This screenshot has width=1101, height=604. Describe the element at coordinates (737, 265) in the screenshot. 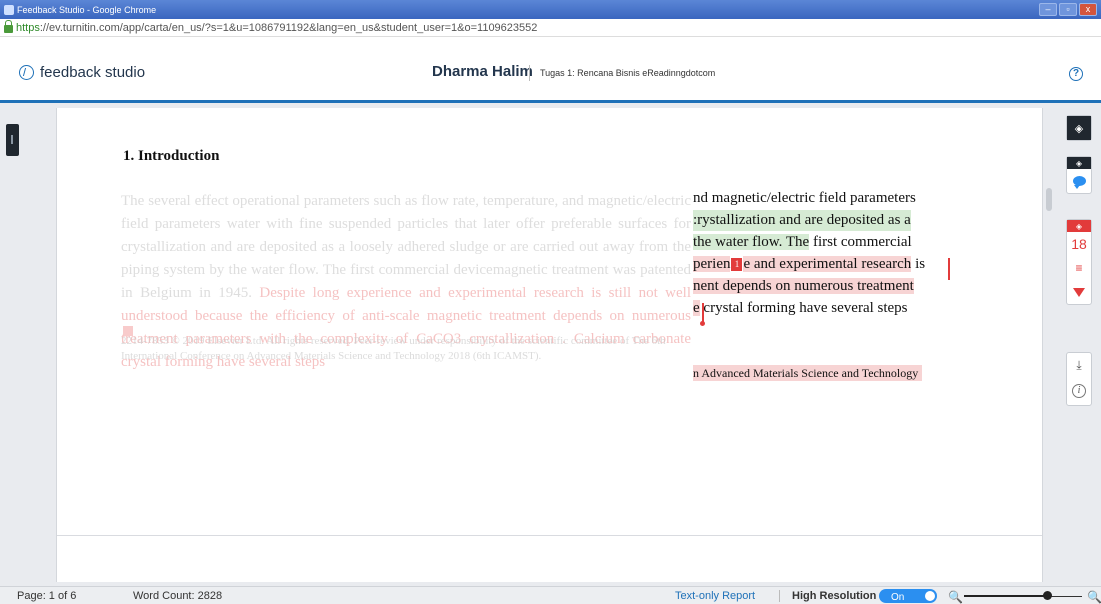

I see `match-number-badge: 1` at that location.